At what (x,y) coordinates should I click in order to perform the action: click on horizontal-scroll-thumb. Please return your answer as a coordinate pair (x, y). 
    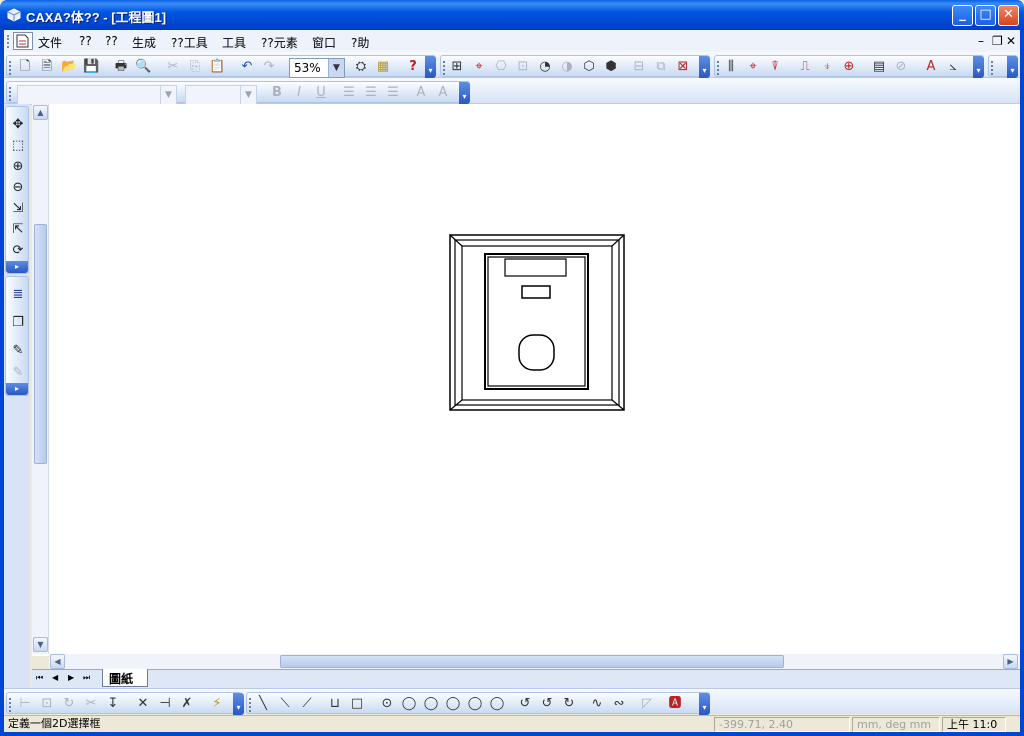
    Looking at the image, I should click on (532, 661).